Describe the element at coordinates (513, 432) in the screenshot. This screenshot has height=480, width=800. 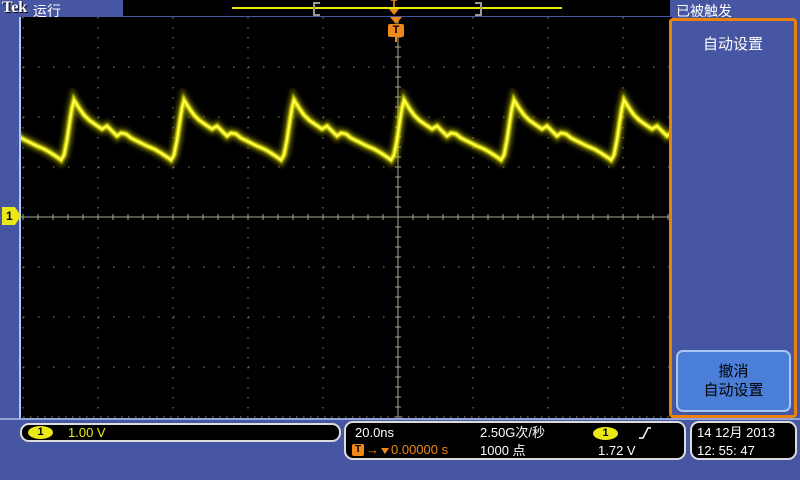
I see `sample-rate-value: 2.50G次/秒` at that location.